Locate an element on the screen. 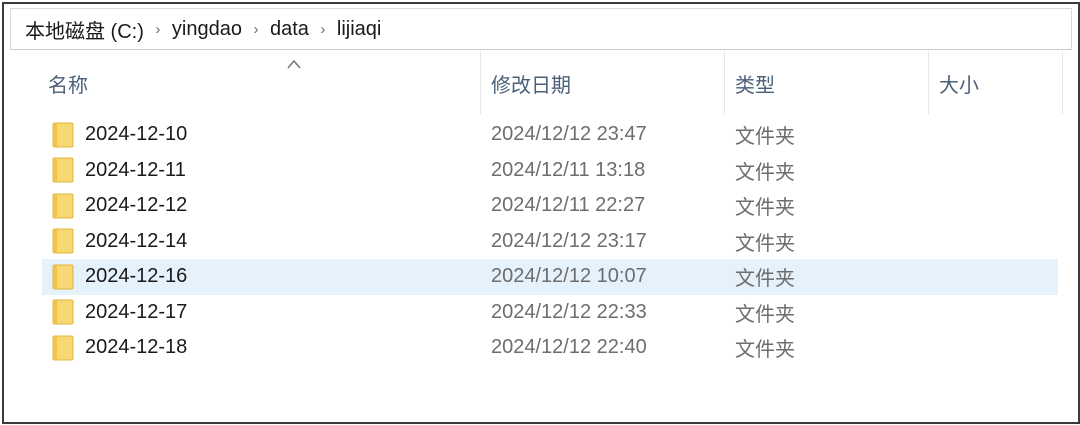 Image resolution: width=1080 pixels, height=425 pixels. table-row-selected: 2024-12-16 2024/12/12 10:07 文件夹 is located at coordinates (550, 277).